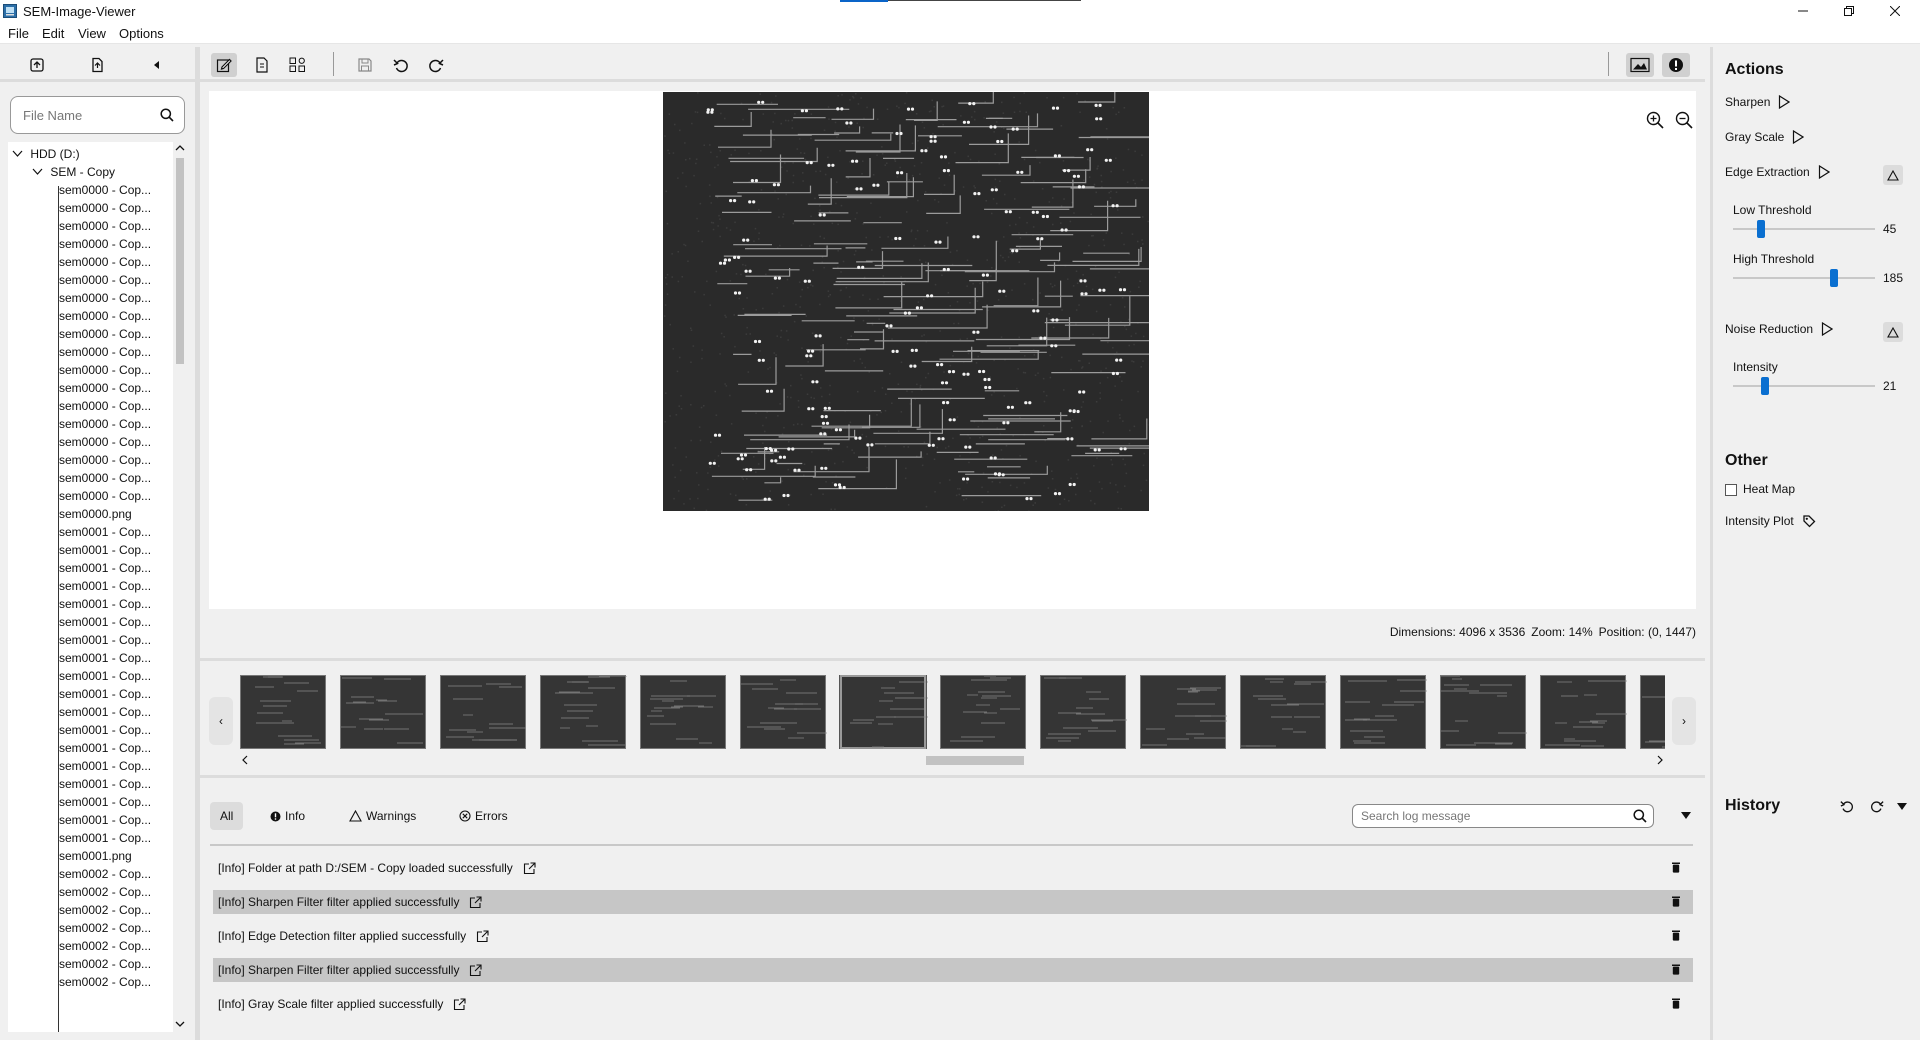  I want to click on edge-extraction-action: Edge Extraction, so click(1777, 172).